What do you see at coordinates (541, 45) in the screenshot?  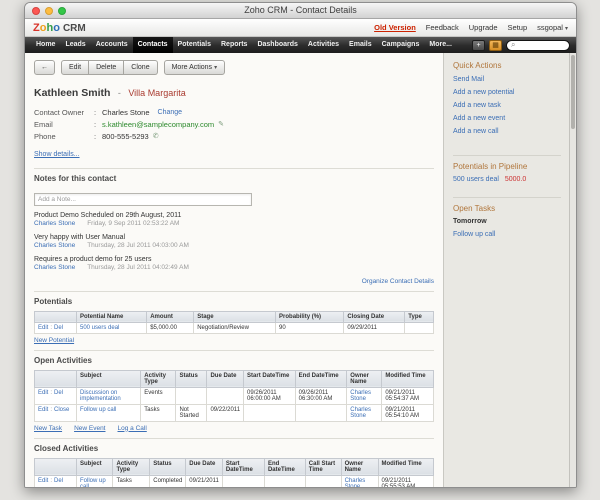 I see `search-input` at bounding box center [541, 45].